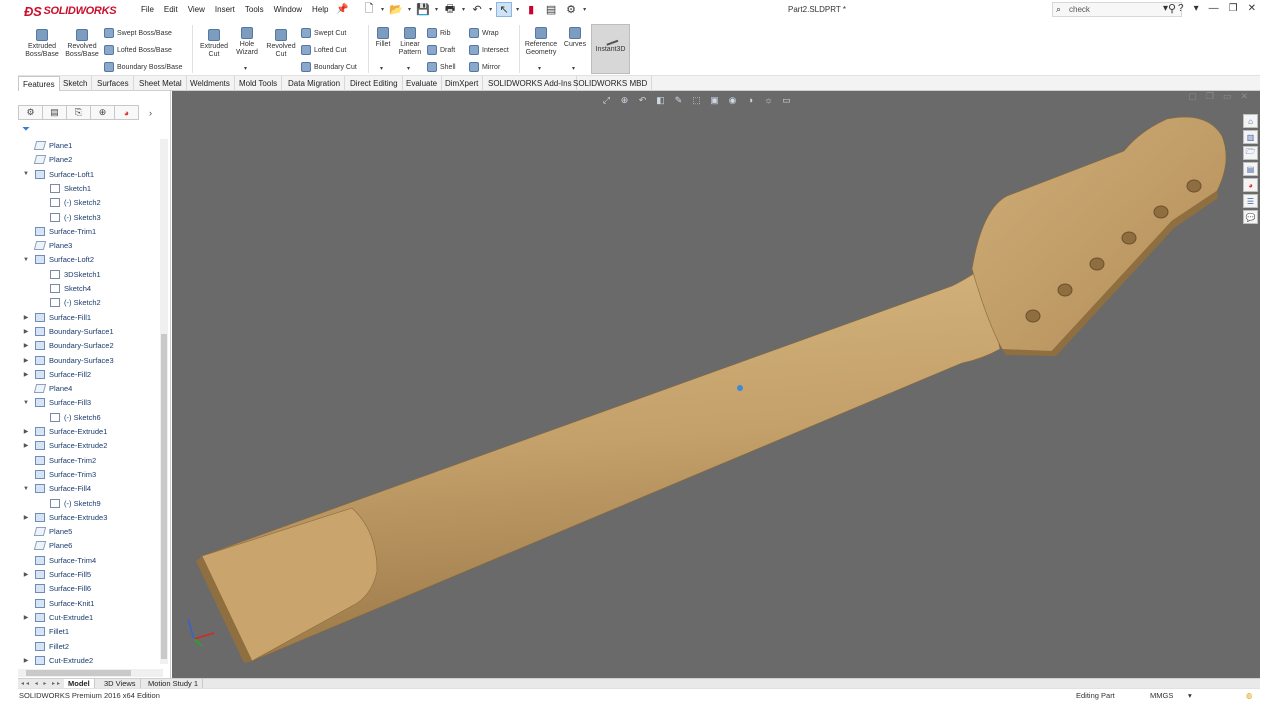 The height and width of the screenshot is (720, 1280). What do you see at coordinates (696, 100) in the screenshot?
I see `view-orientation-icon: ⬚` at bounding box center [696, 100].